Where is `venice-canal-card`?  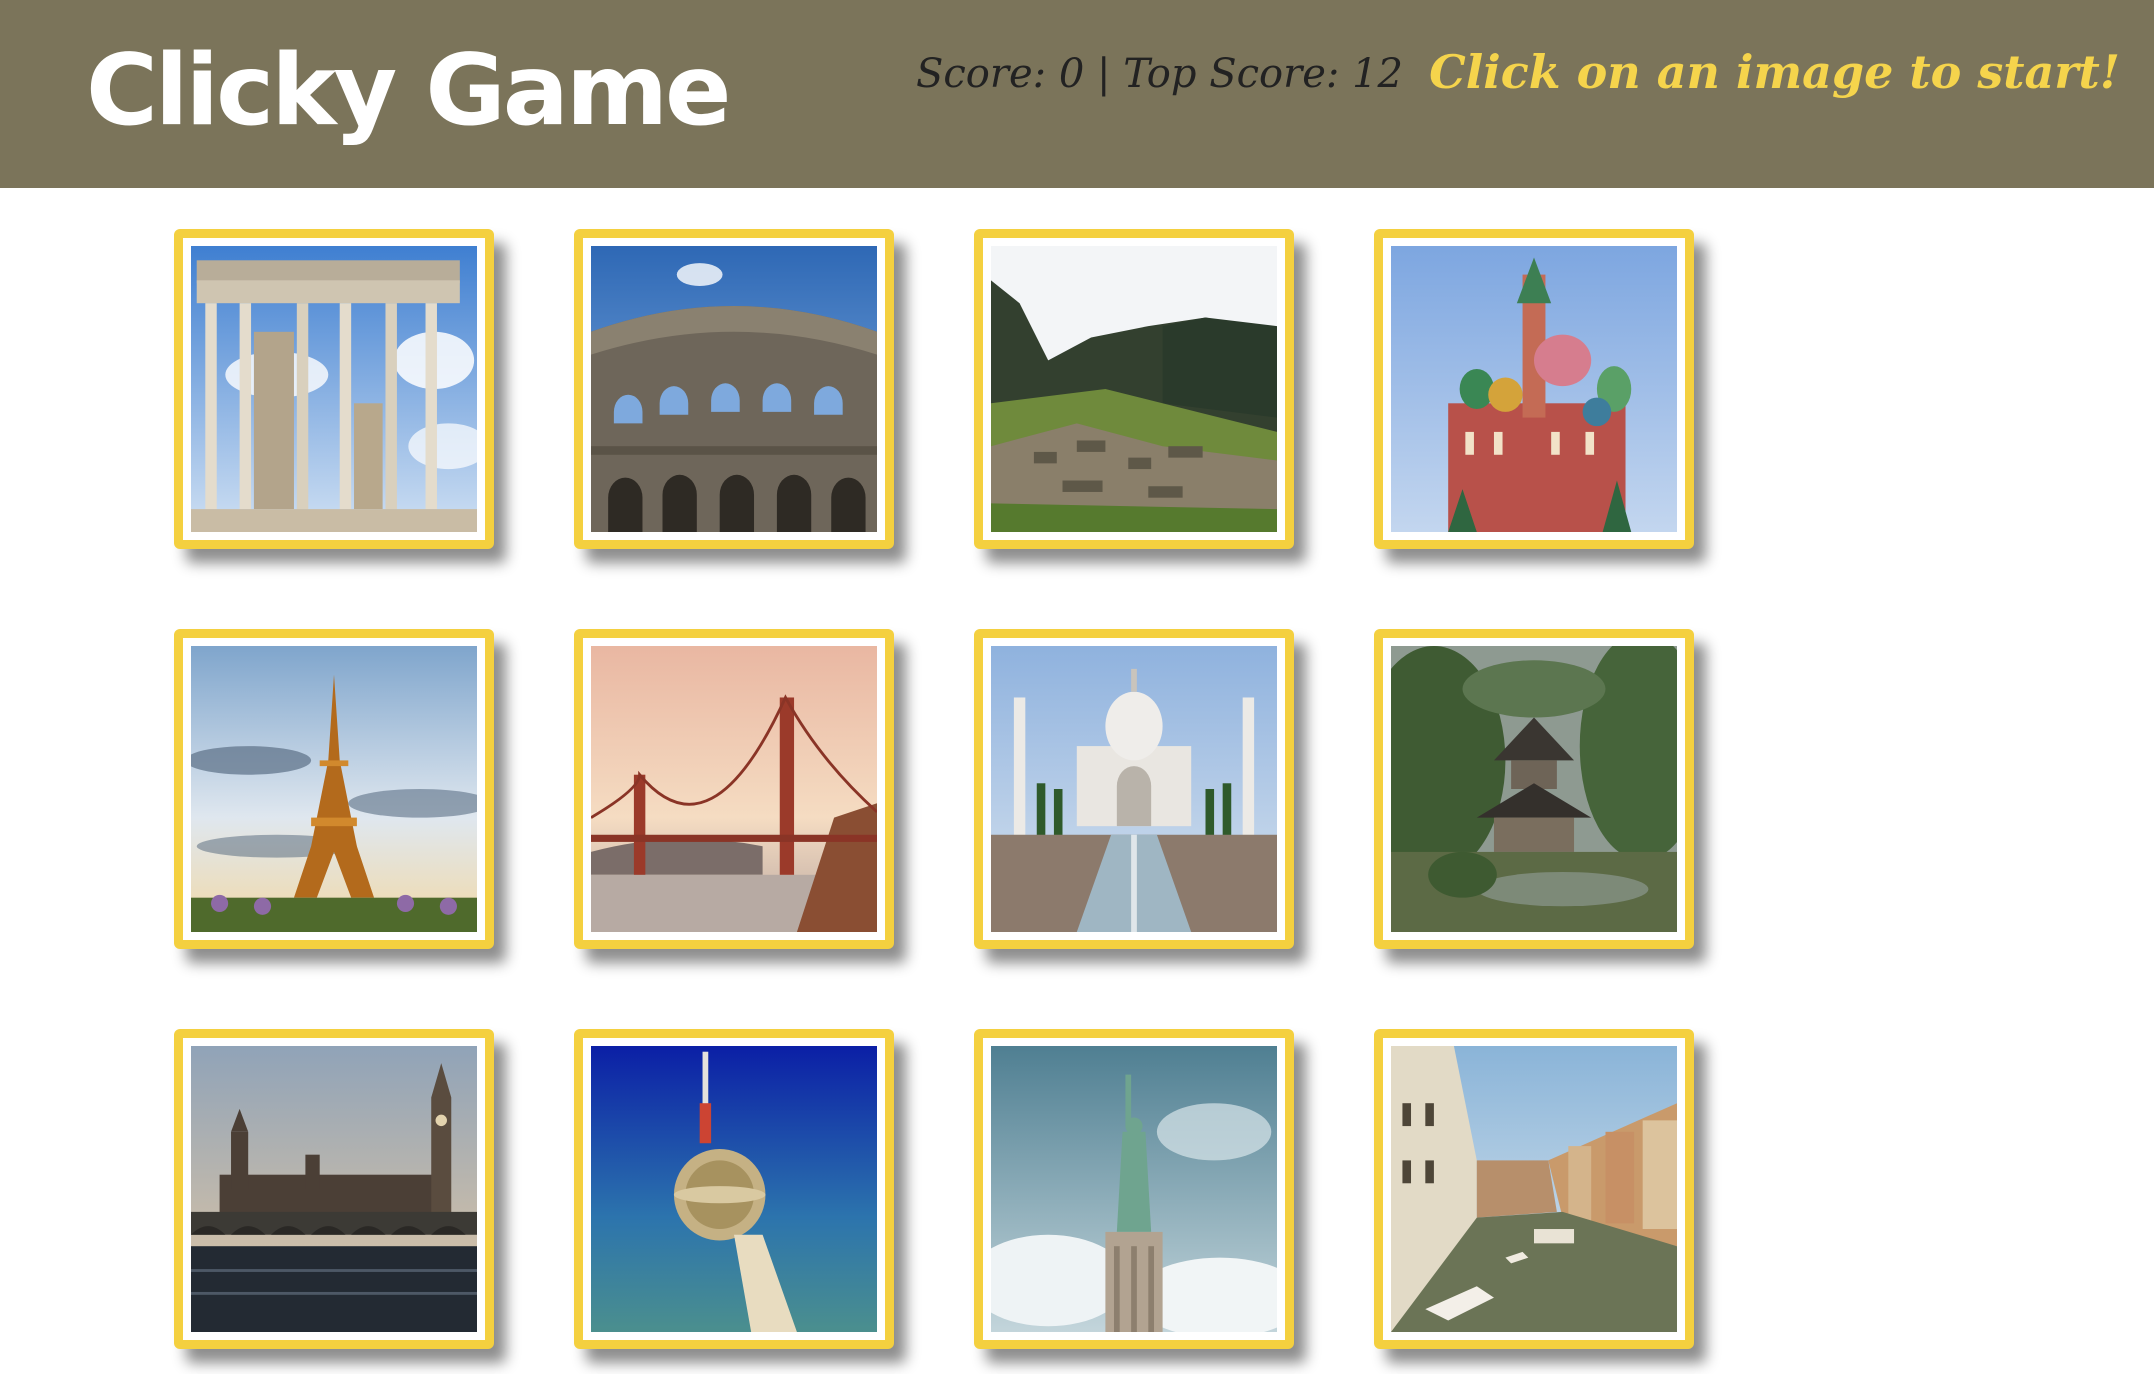
venice-canal-card is located at coordinates (1534, 1189).